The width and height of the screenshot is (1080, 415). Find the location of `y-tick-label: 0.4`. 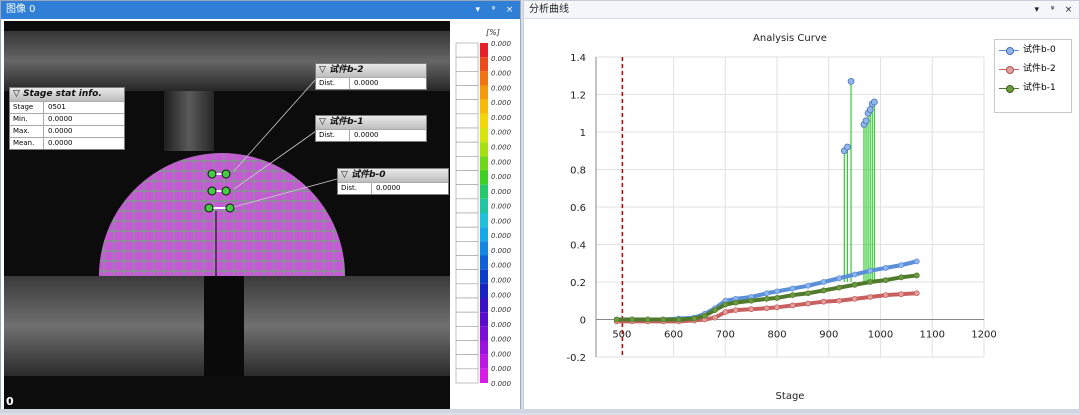

y-tick-label: 0.4 is located at coordinates (578, 246).